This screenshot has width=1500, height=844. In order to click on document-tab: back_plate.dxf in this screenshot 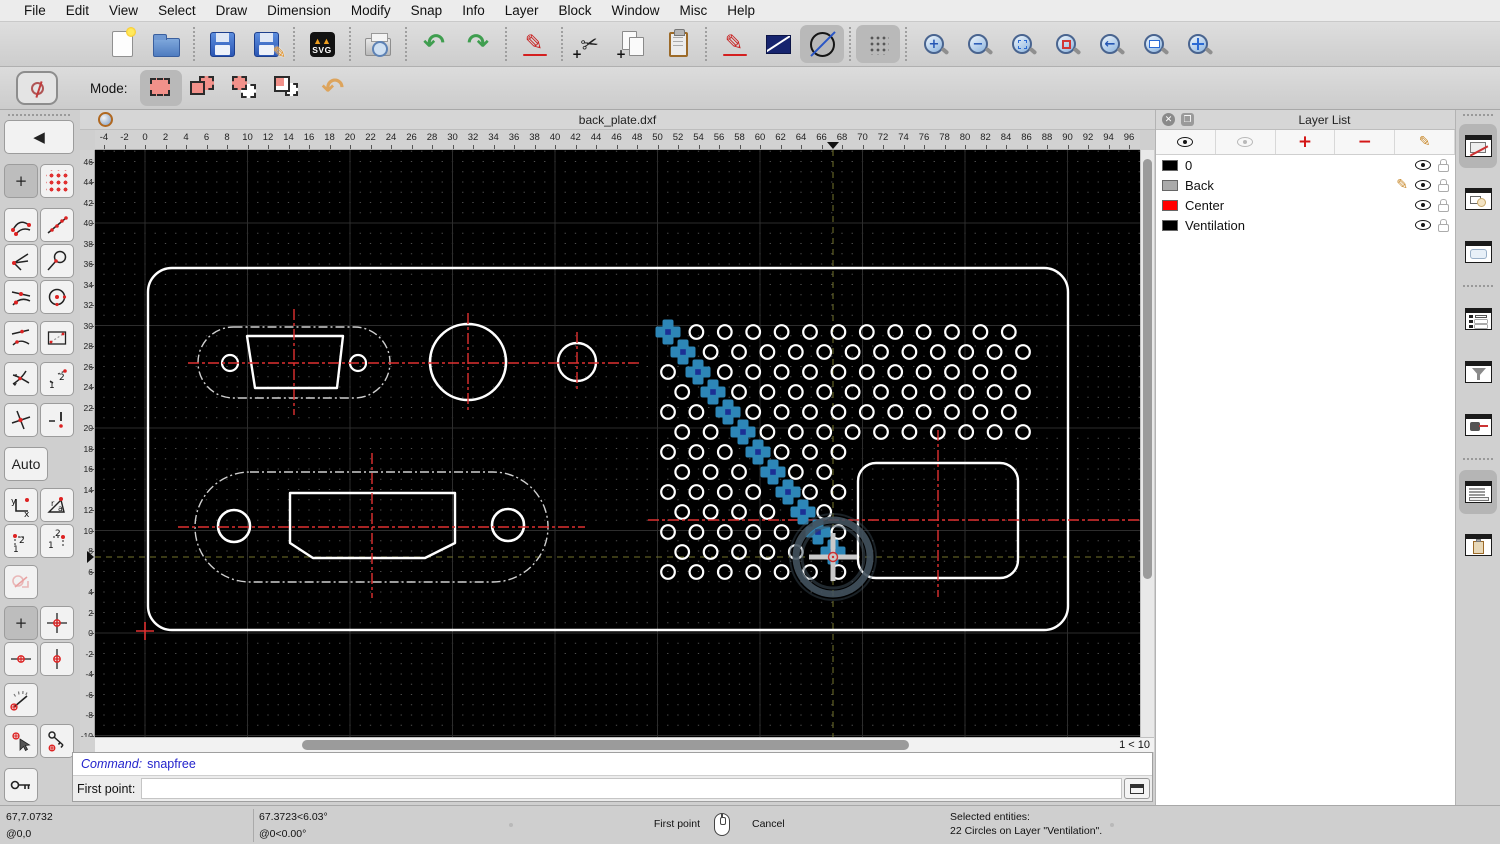, I will do `click(617, 120)`.